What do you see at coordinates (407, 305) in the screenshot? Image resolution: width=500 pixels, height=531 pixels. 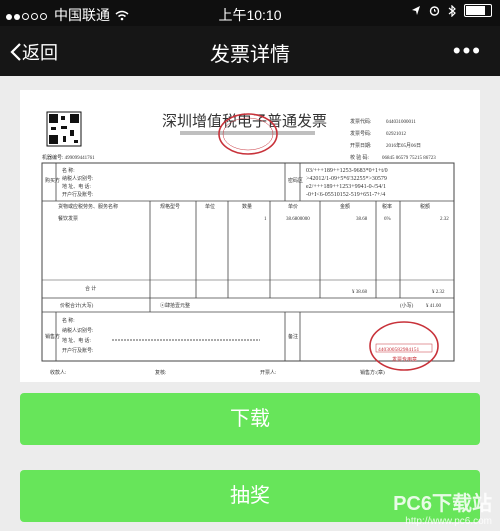 I see `sum-small: (小写)` at bounding box center [407, 305].